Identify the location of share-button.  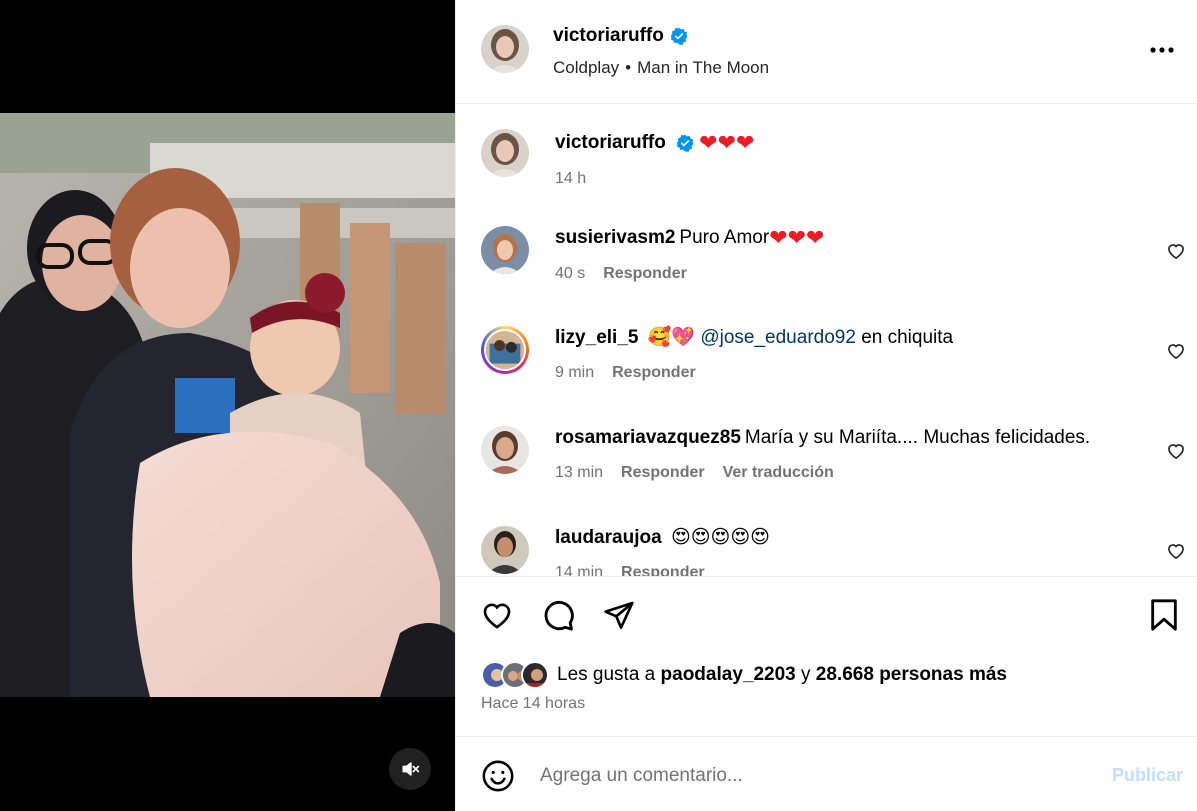
(619, 615).